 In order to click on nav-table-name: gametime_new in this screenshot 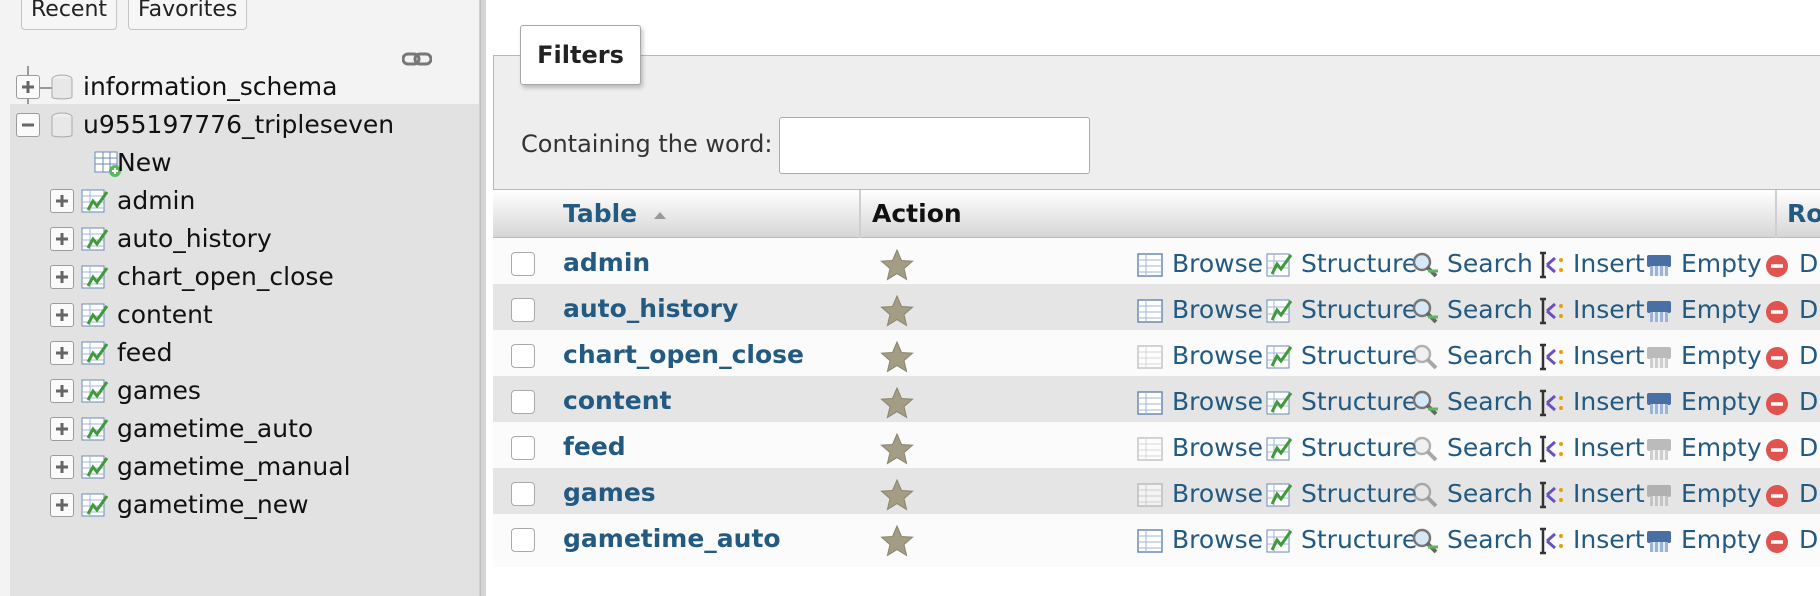, I will do `click(213, 504)`.